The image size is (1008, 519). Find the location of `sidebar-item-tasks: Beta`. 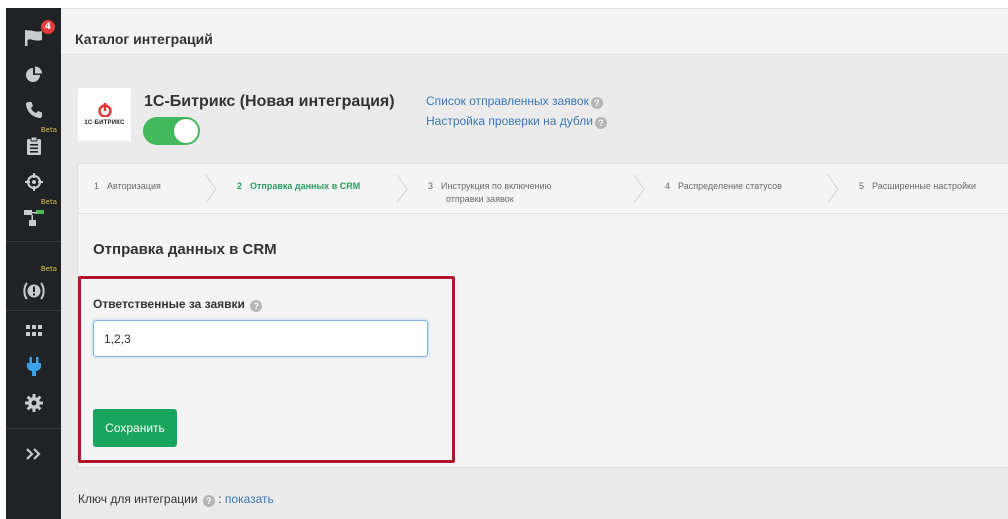

sidebar-item-tasks: Beta is located at coordinates (33, 146).